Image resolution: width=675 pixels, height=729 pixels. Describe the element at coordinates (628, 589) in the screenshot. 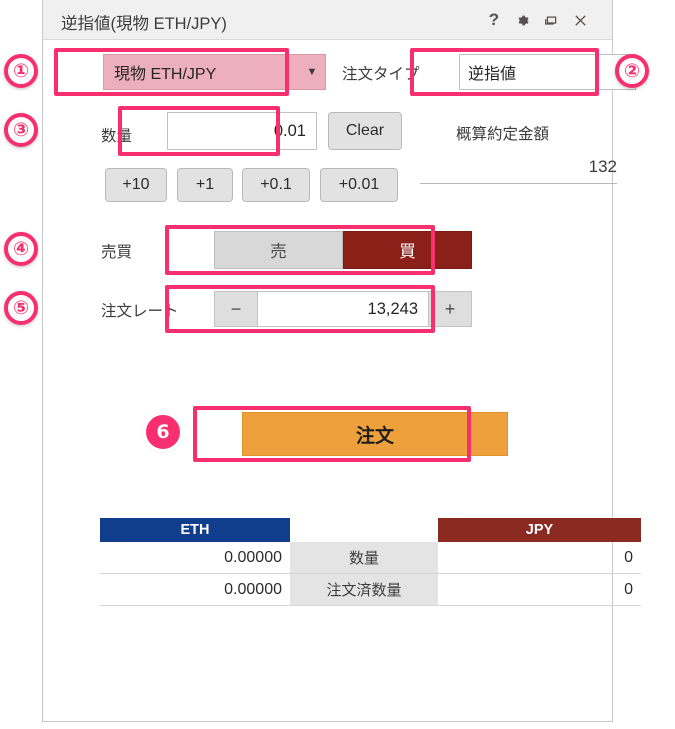

I see `jpy-ordered-value: 0` at that location.